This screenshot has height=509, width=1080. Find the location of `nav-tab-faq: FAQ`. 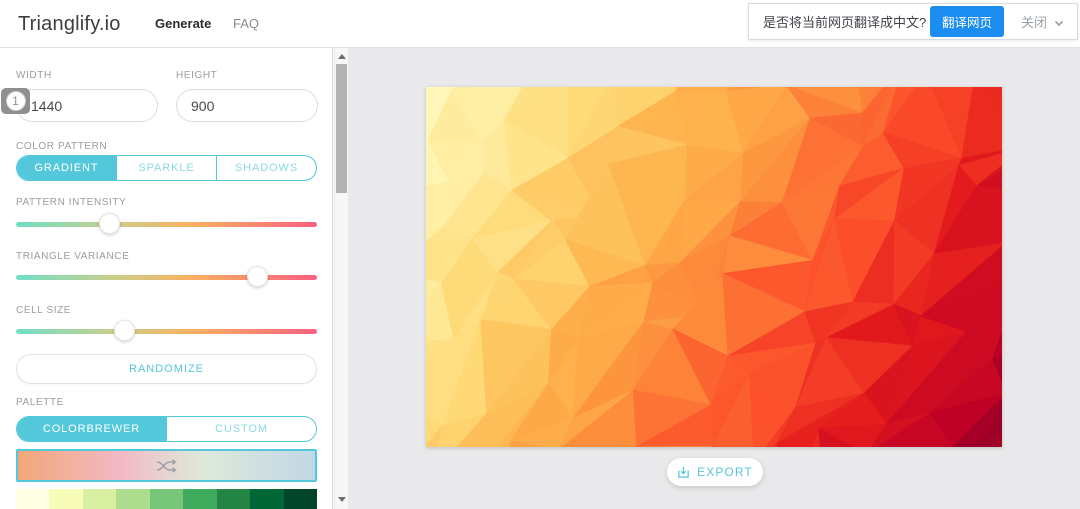

nav-tab-faq: FAQ is located at coordinates (246, 24).